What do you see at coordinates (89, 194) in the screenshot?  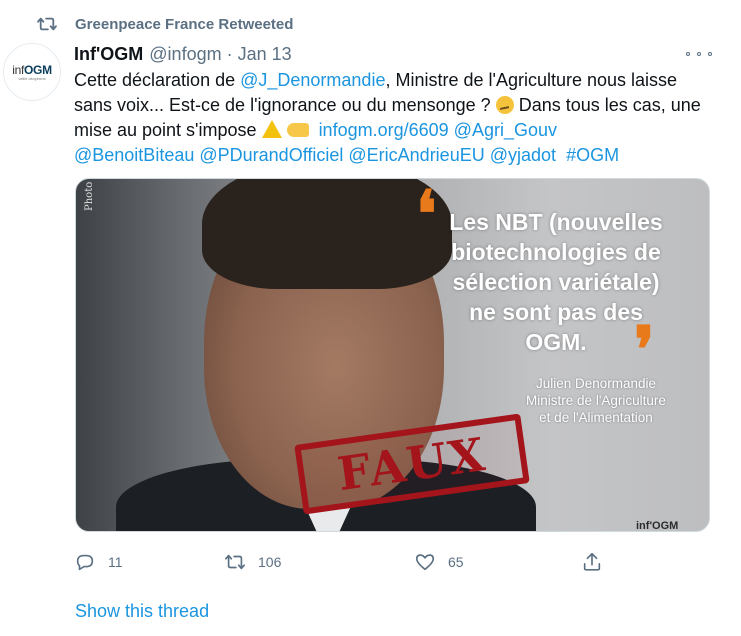 I see `photo-credit: Photo : A` at bounding box center [89, 194].